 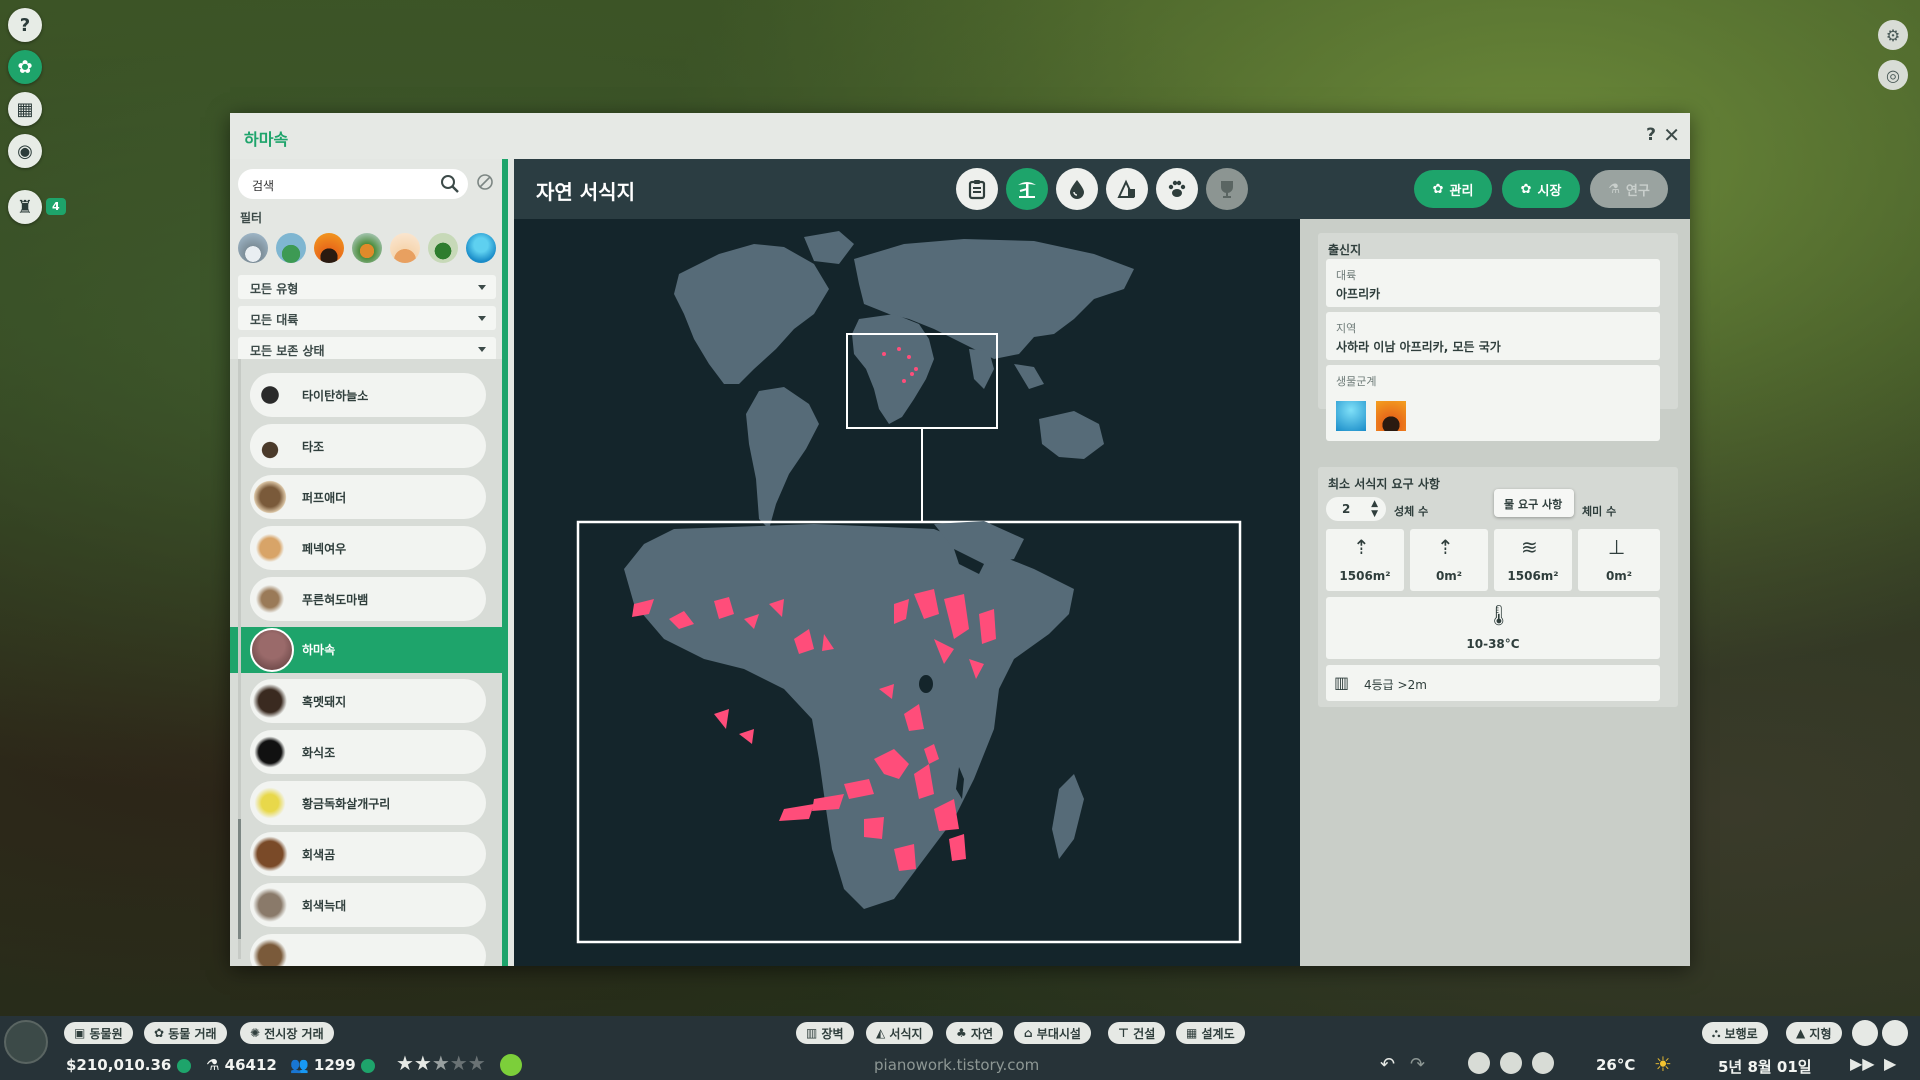 I want to click on fence-icon: ▥, so click(x=1342, y=682).